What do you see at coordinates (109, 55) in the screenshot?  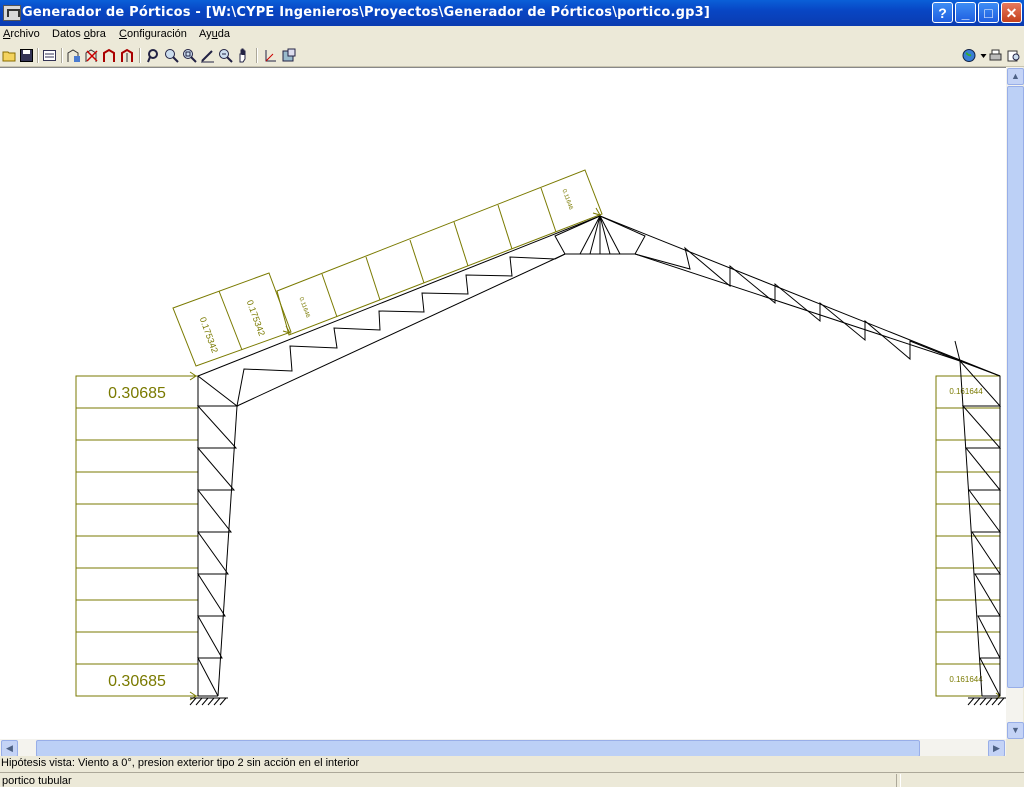 I see `edit-frame-icon` at bounding box center [109, 55].